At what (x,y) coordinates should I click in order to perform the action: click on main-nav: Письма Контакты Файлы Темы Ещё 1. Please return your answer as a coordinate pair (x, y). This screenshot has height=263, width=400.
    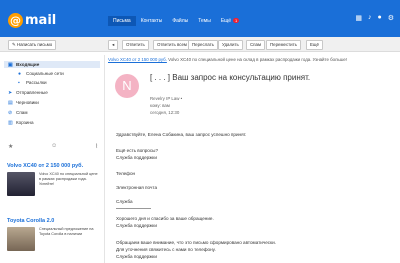
    Looking at the image, I should click on (176, 21).